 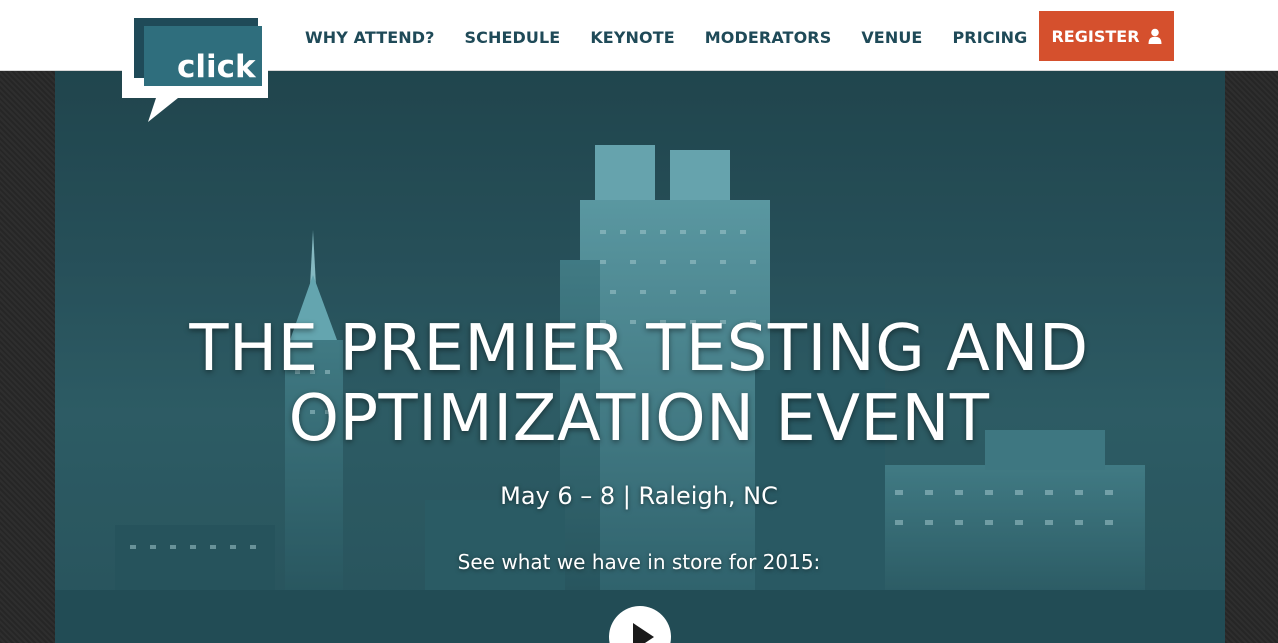 I want to click on headline-line-2: OPTIMIZATION EVENT, so click(x=639, y=419).